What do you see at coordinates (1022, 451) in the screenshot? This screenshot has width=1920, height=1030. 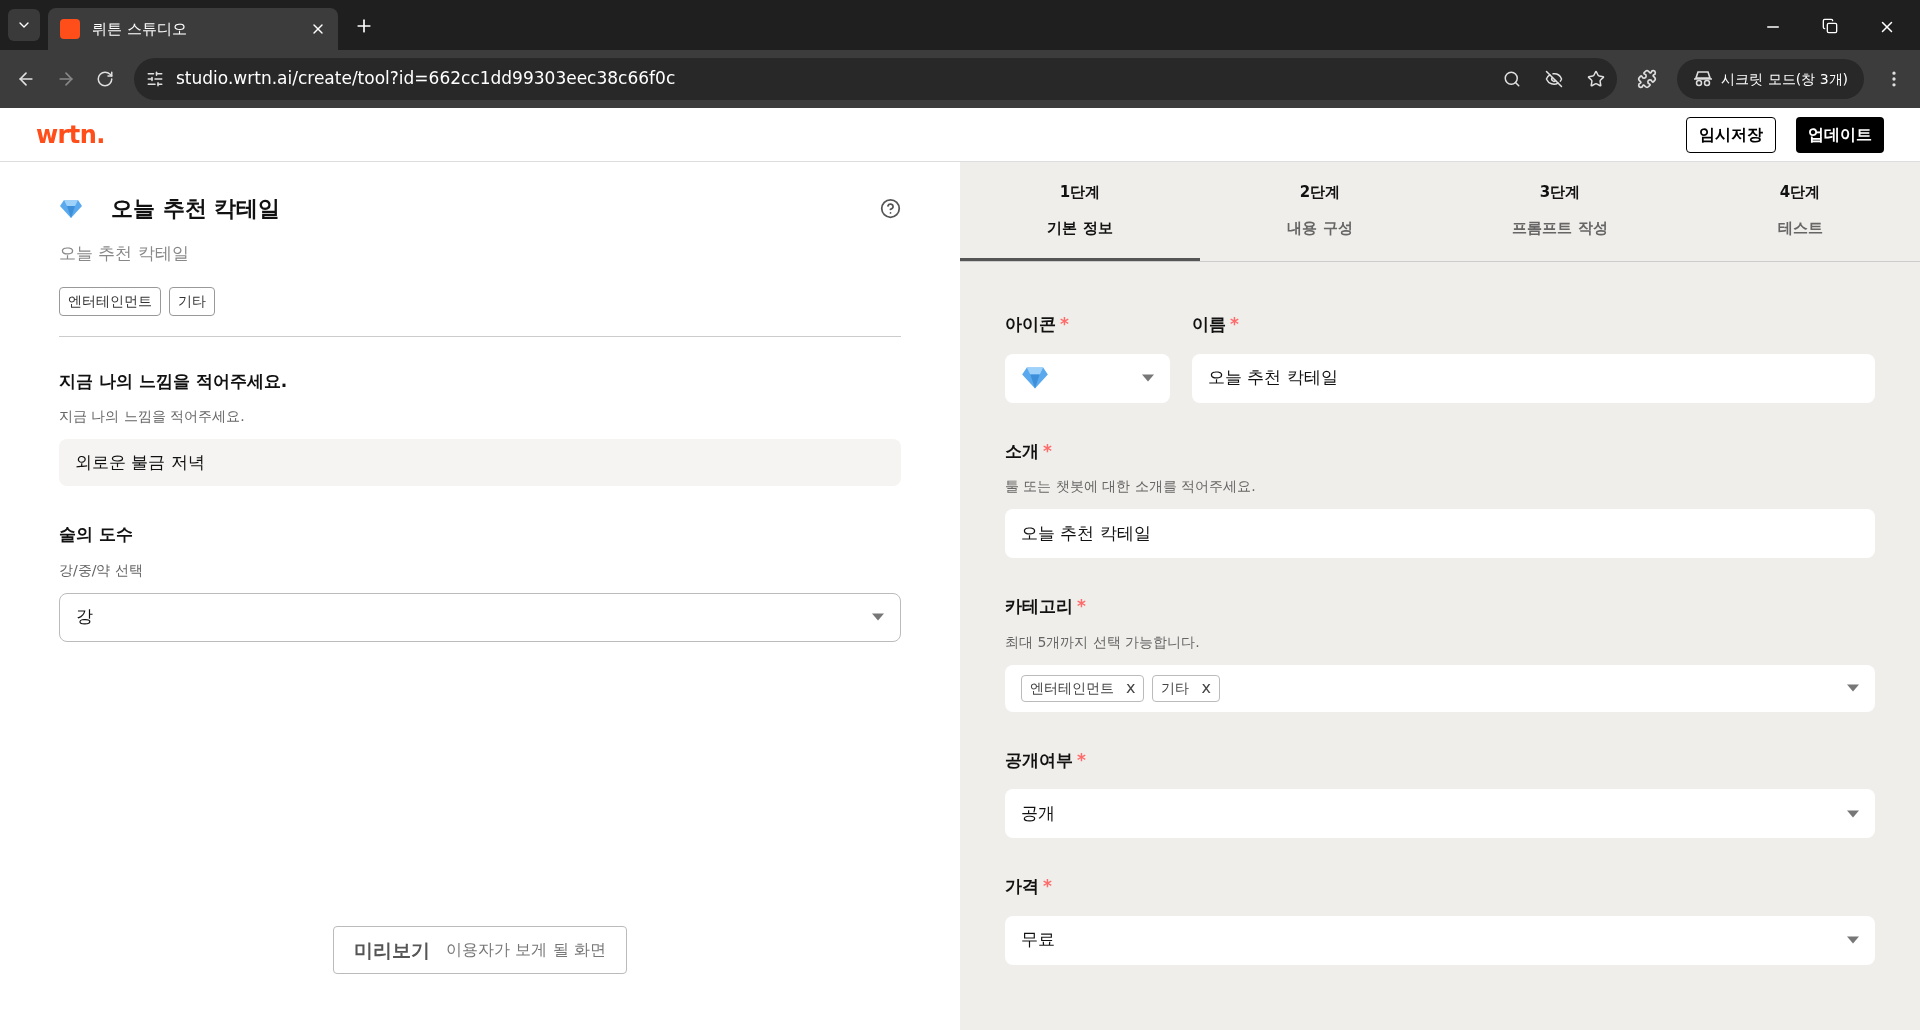 I see `field-label: 소개` at bounding box center [1022, 451].